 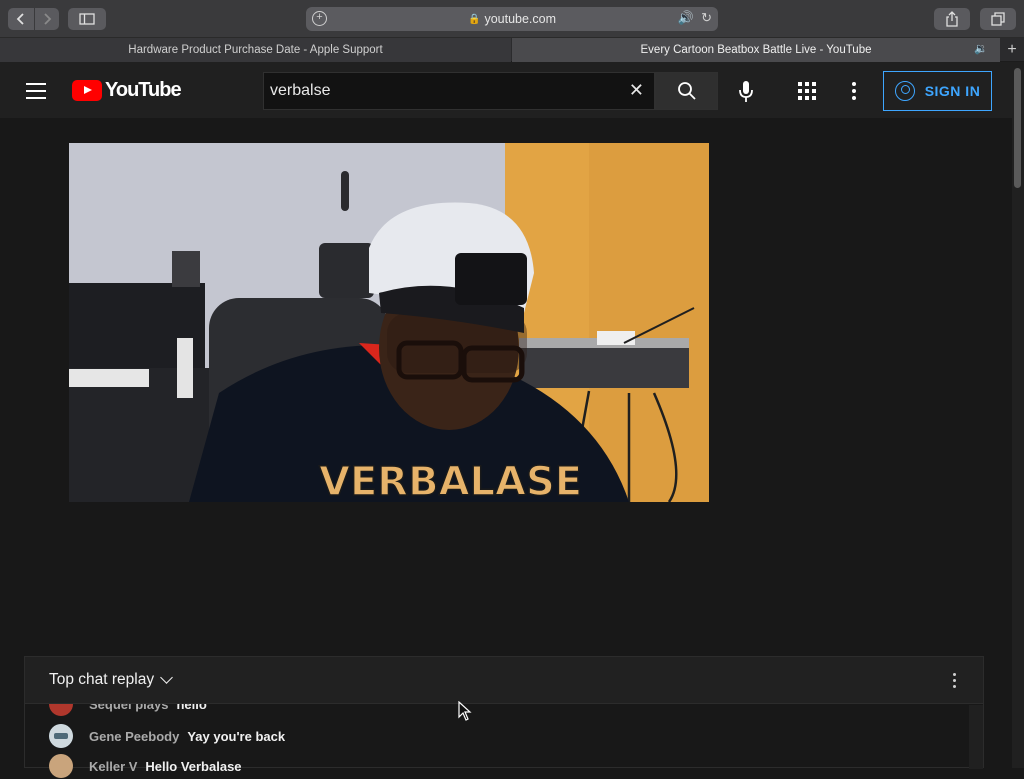 I want to click on chat-author: Keller V, so click(x=113, y=766).